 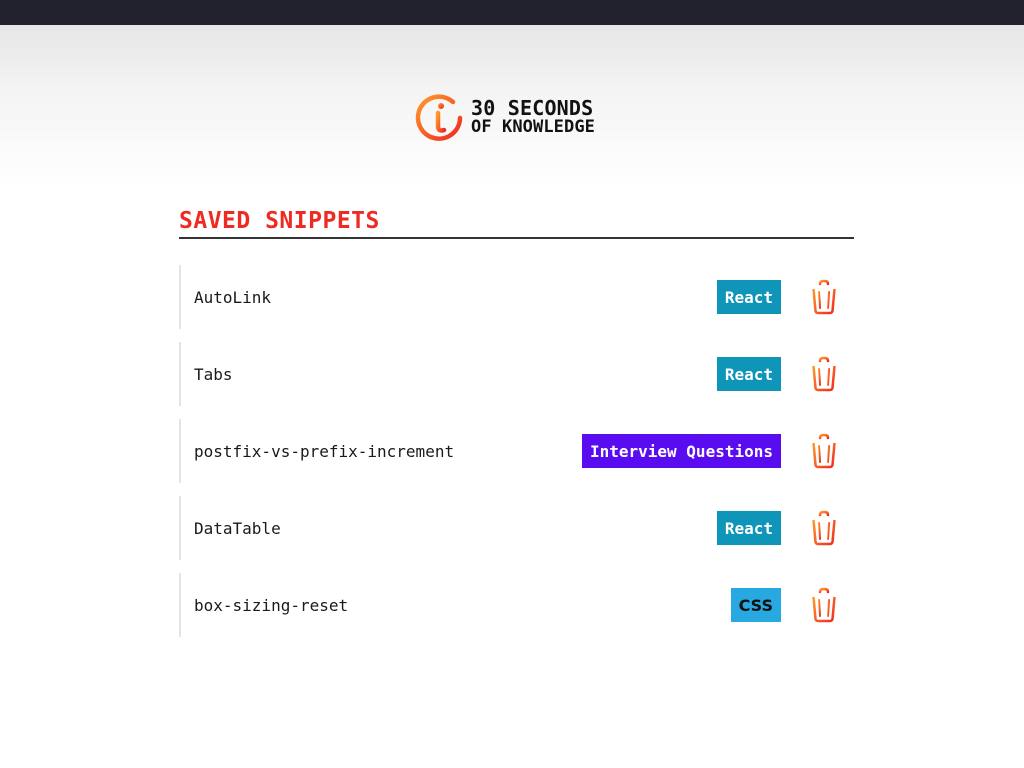 I want to click on logo-line-1: 30 SECONDS, so click(x=532, y=108).